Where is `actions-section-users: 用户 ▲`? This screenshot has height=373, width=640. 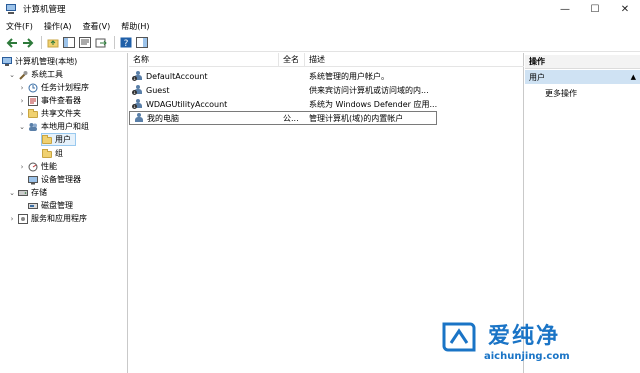 actions-section-users: 用户 ▲ is located at coordinates (582, 77).